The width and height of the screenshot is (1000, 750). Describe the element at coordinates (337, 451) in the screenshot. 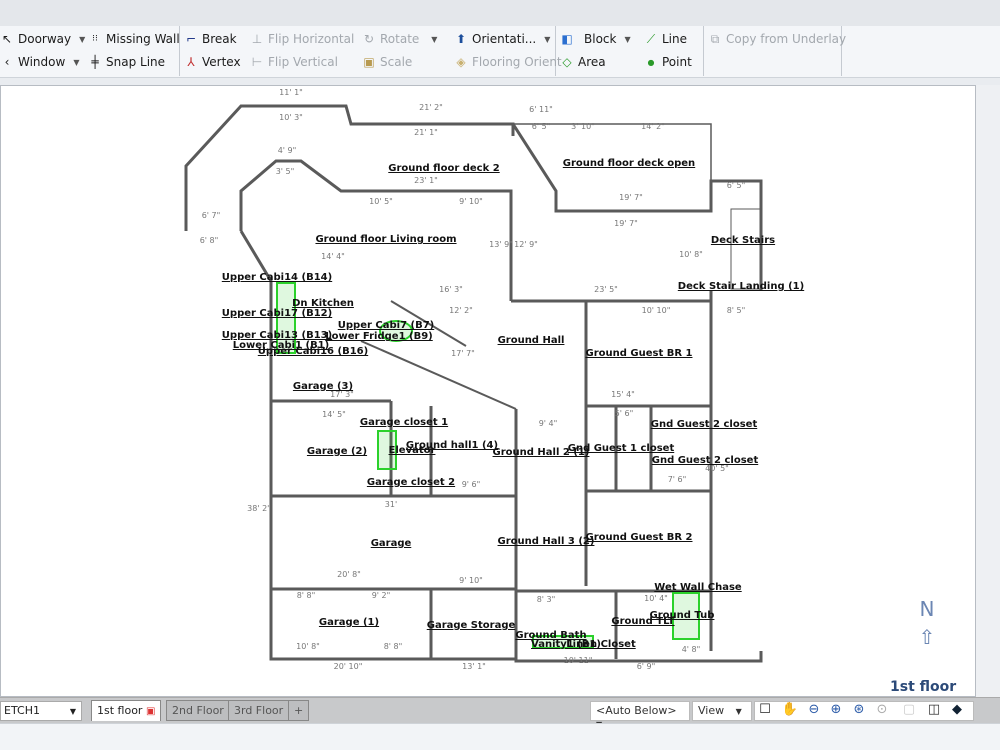

I see `room-label: Garage (2)` at that location.